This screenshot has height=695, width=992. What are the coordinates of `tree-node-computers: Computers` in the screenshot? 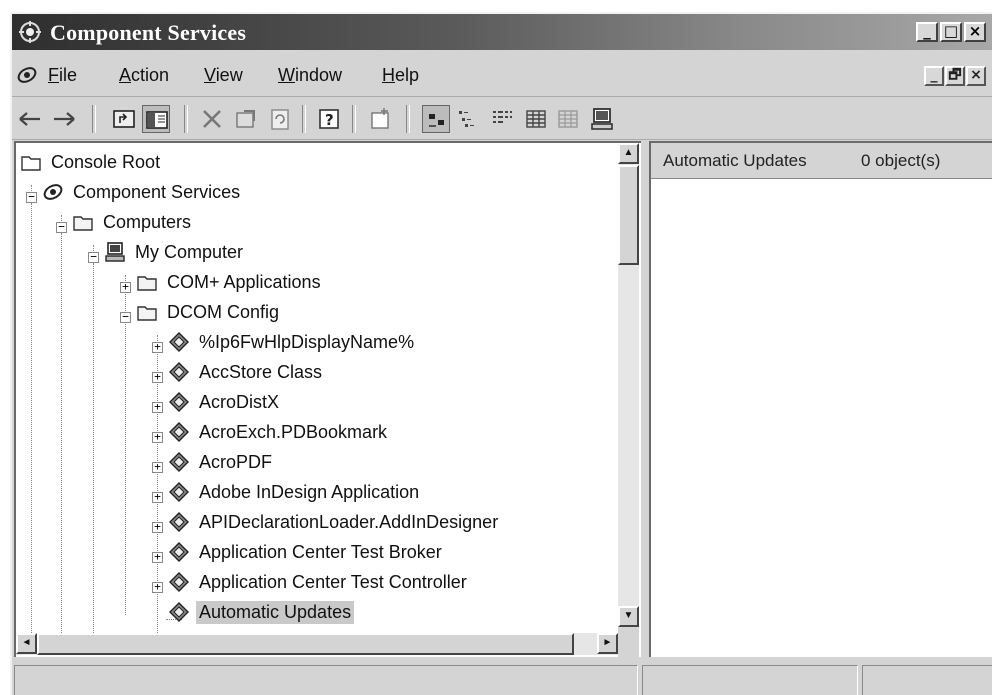 It's located at (133, 222).